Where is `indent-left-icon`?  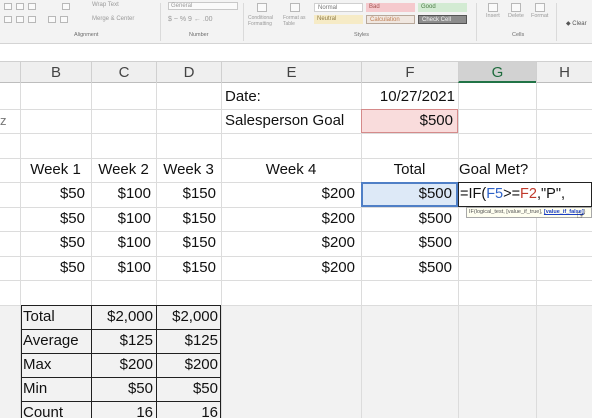
indent-left-icon is located at coordinates (20, 19).